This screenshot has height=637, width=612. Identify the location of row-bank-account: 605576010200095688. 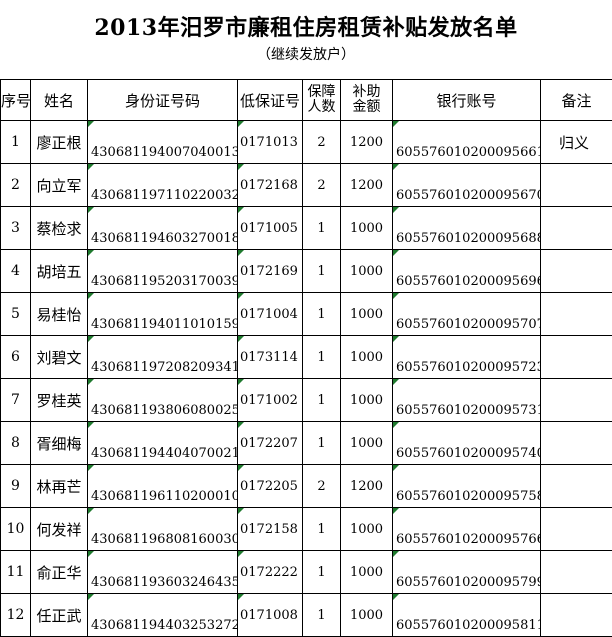
(467, 228).